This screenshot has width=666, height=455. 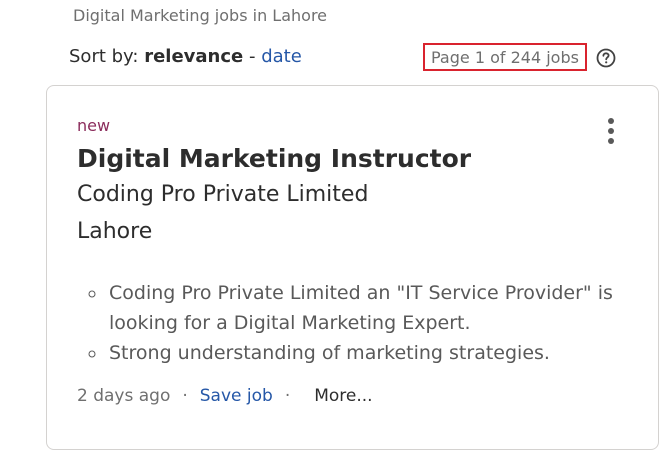 What do you see at coordinates (94, 125) in the screenshot?
I see `new-badge: new` at bounding box center [94, 125].